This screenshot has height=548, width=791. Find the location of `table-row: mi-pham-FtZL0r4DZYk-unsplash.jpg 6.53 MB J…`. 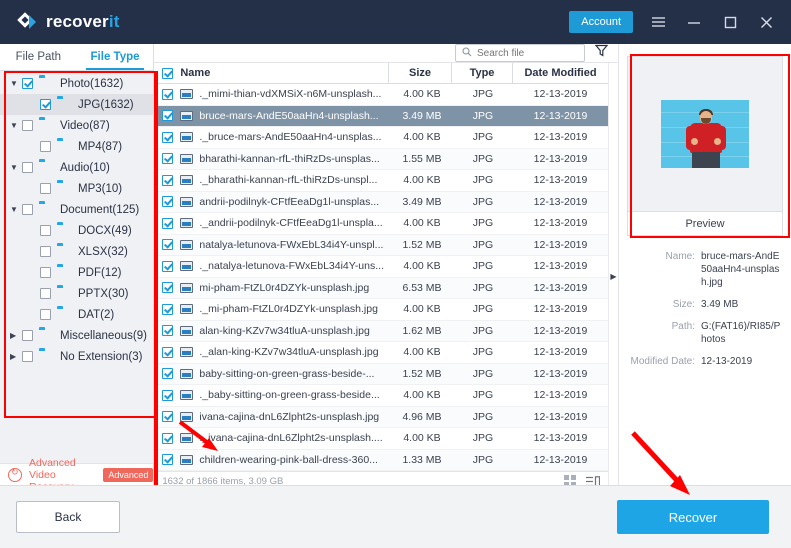

table-row: mi-pham-FtZL0r4DZYk-unsplash.jpg 6.53 MB J… is located at coordinates (381, 288).